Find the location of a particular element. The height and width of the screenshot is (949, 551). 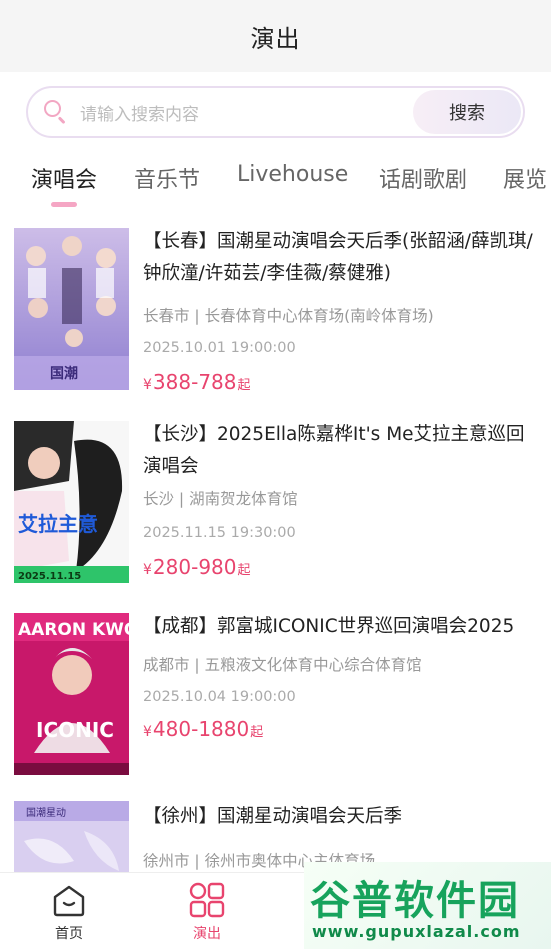

watermark: 谷普软件园 www.gupuxlazal.com is located at coordinates (427, 905).